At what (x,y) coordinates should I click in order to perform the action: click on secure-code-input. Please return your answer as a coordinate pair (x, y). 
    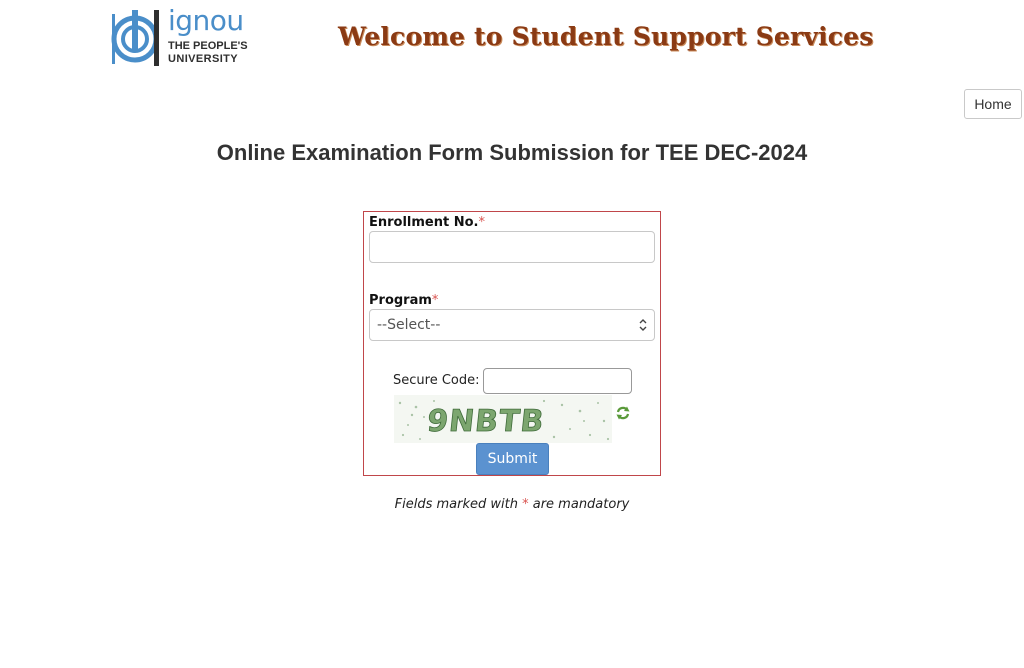
    Looking at the image, I should click on (557, 381).